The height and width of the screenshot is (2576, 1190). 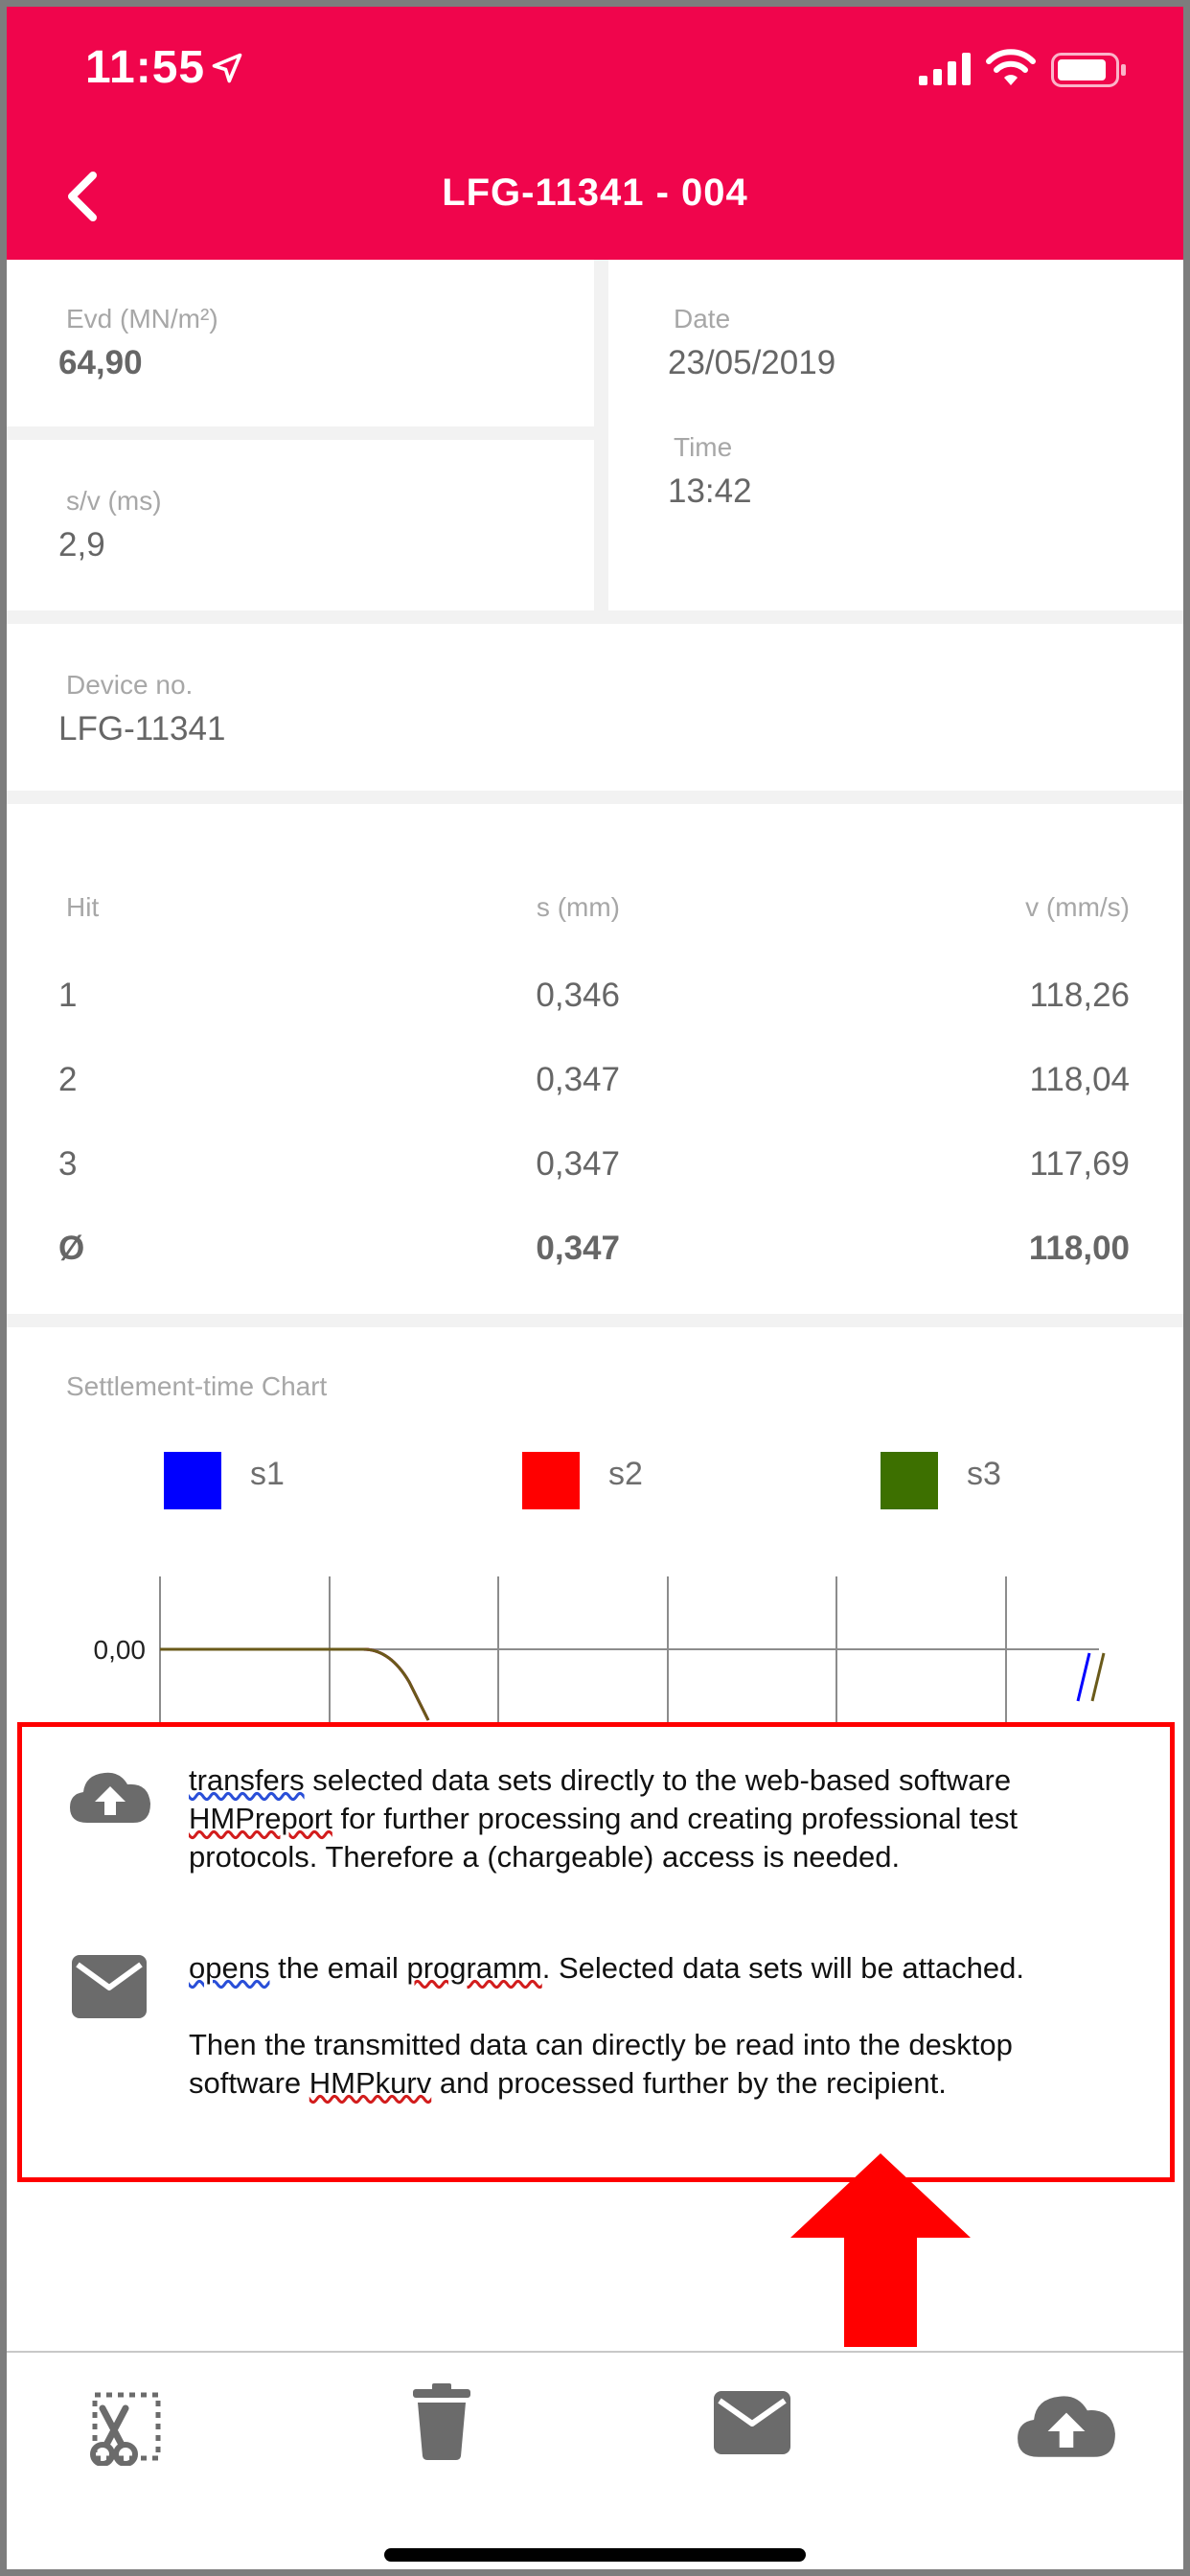 I want to click on column-header-v: v (mm/s), so click(x=1077, y=907).